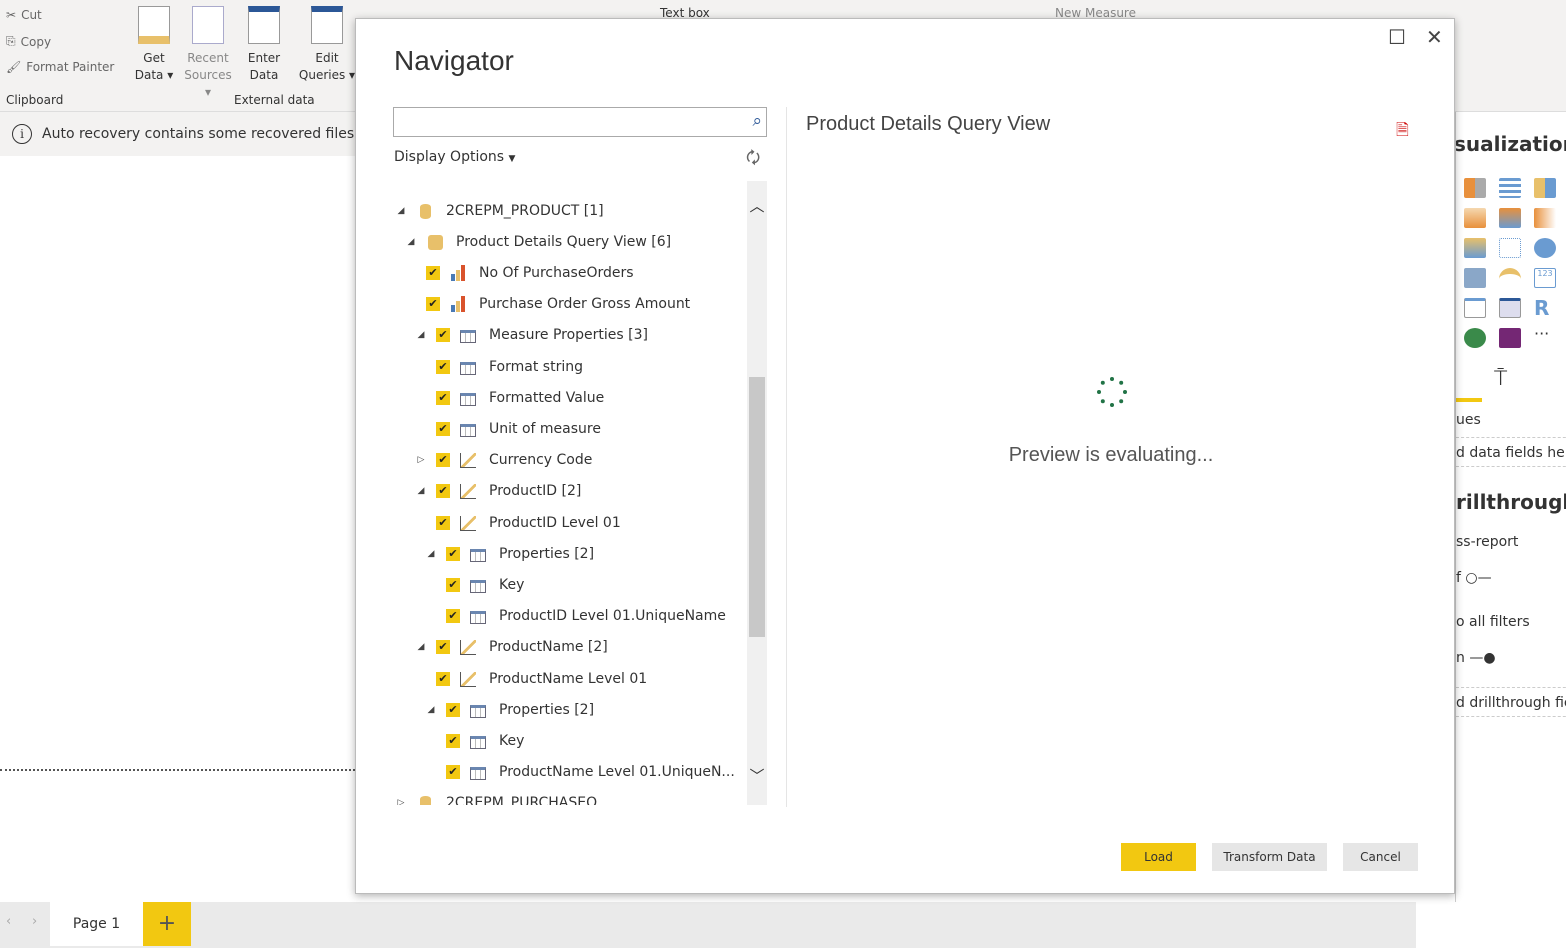 This screenshot has width=1566, height=948. Describe the element at coordinates (208, 53) in the screenshot. I see `recent-sources-button: Recent Sources ▾` at that location.